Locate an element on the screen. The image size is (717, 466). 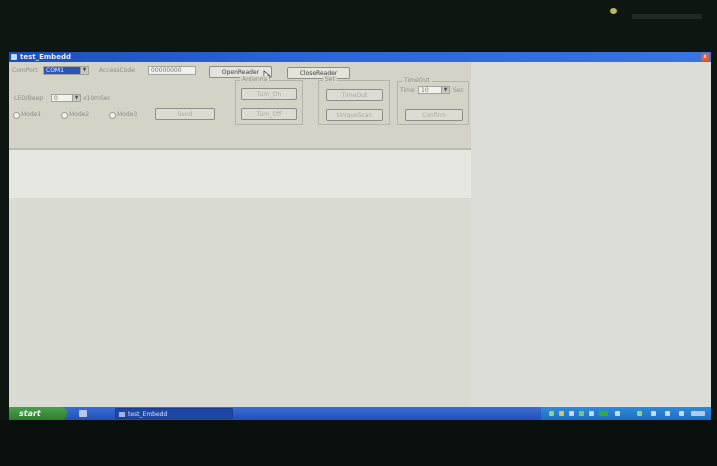
send-button: Send is located at coordinates (185, 114).